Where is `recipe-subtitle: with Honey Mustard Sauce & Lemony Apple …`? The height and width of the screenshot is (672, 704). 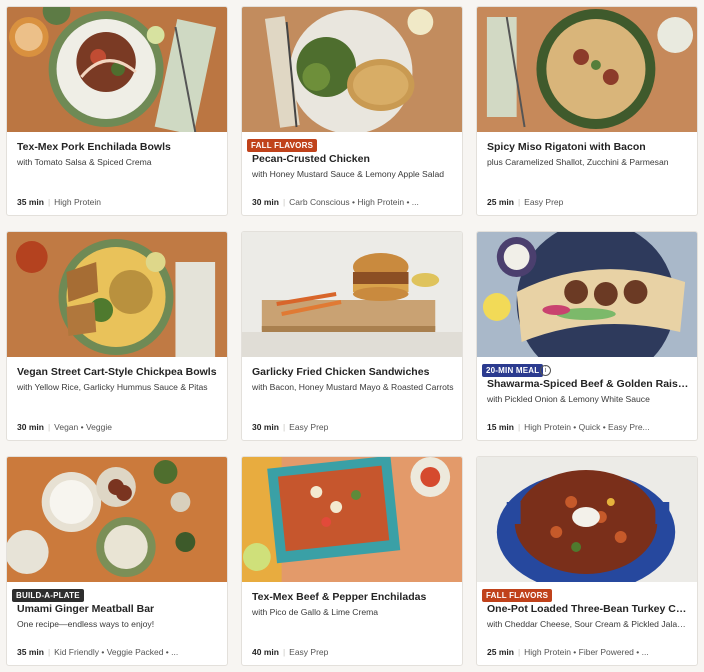 recipe-subtitle: with Honey Mustard Sauce & Lemony Apple … is located at coordinates (348, 174).